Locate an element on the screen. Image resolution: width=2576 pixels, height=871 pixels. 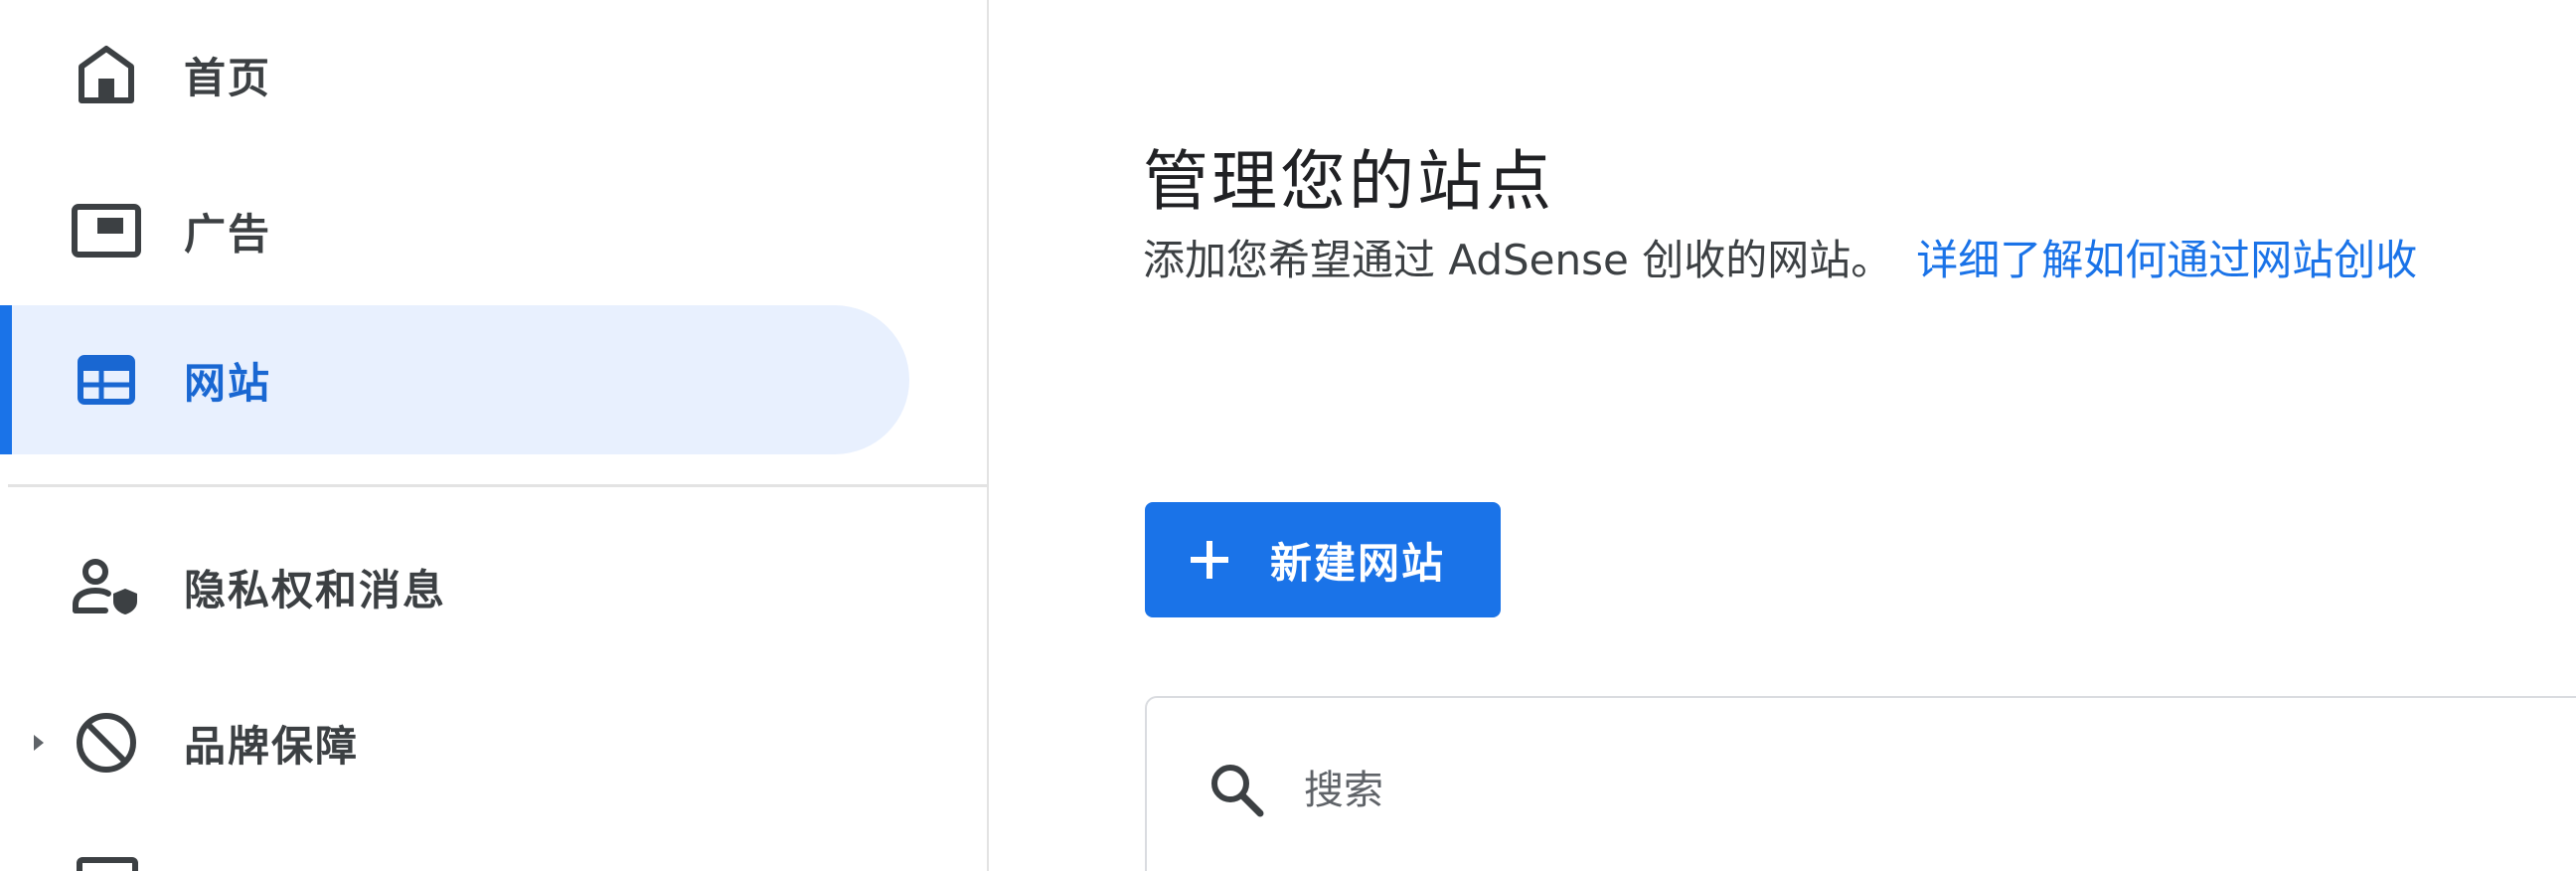
page-description: 添加您希望通过 AdSense 创收的网站。 详细了解如何通过网站创收 is located at coordinates (1780, 257).